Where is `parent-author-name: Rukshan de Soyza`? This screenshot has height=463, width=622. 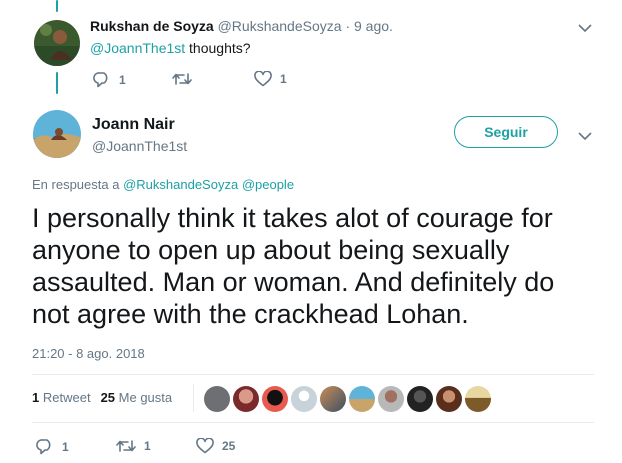 parent-author-name: Rukshan de Soyza is located at coordinates (152, 26).